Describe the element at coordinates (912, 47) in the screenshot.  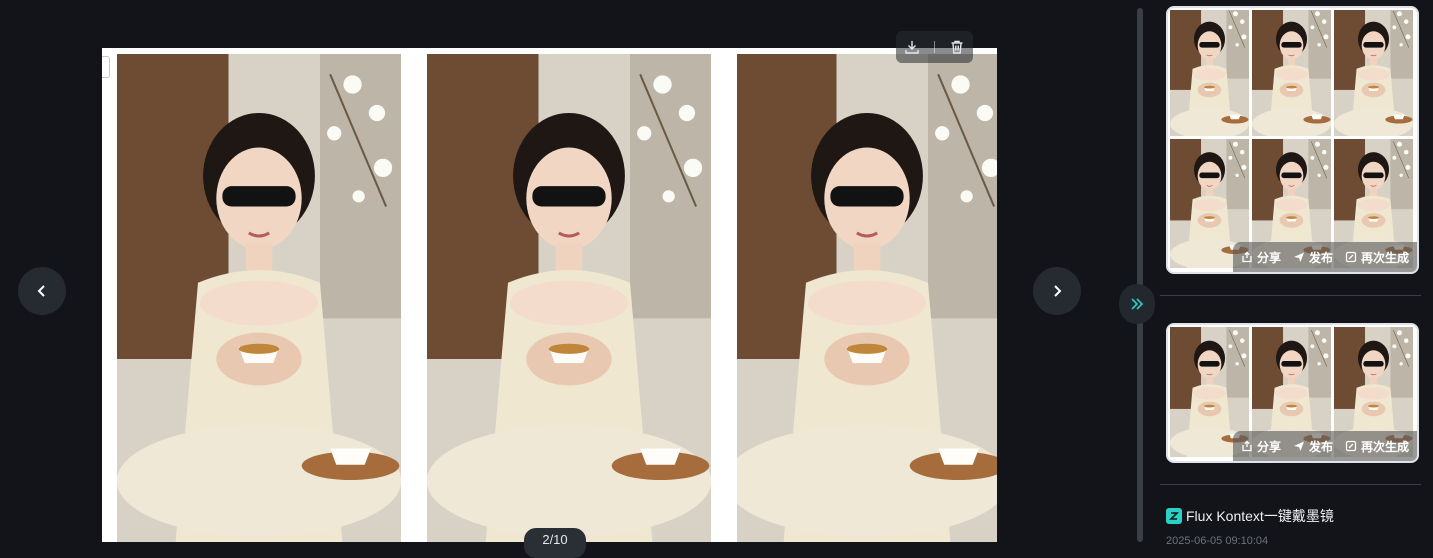
I see `download-icon` at that location.